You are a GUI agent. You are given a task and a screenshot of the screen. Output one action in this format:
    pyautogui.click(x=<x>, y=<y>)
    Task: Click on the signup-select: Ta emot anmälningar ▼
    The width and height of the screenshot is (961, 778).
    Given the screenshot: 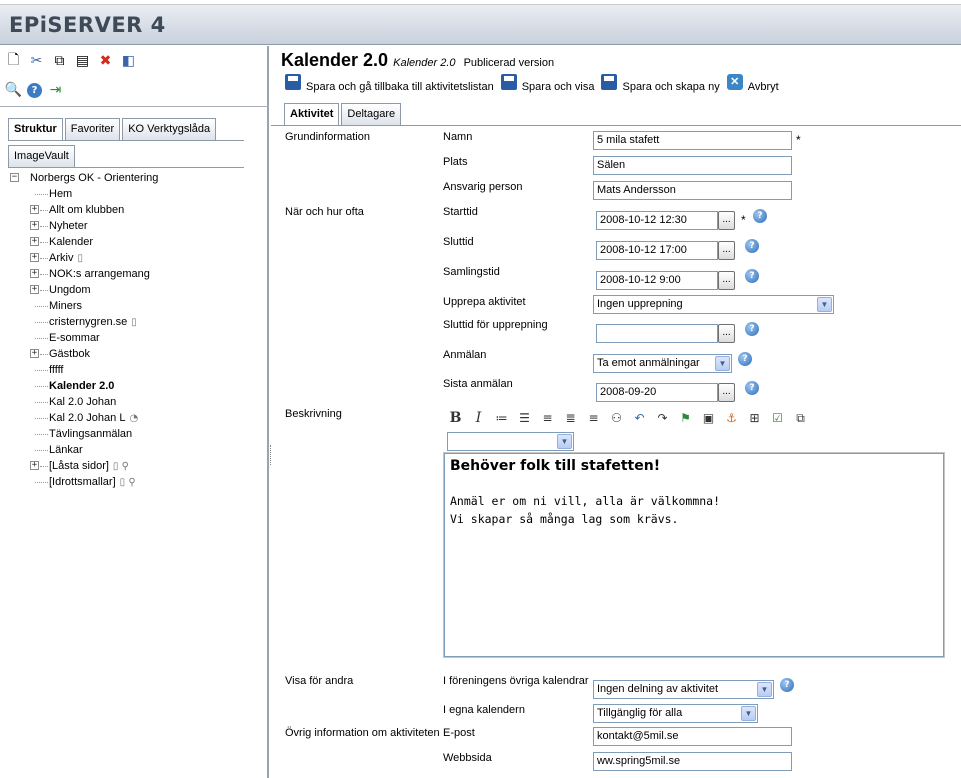 What is the action you would take?
    pyautogui.click(x=662, y=363)
    